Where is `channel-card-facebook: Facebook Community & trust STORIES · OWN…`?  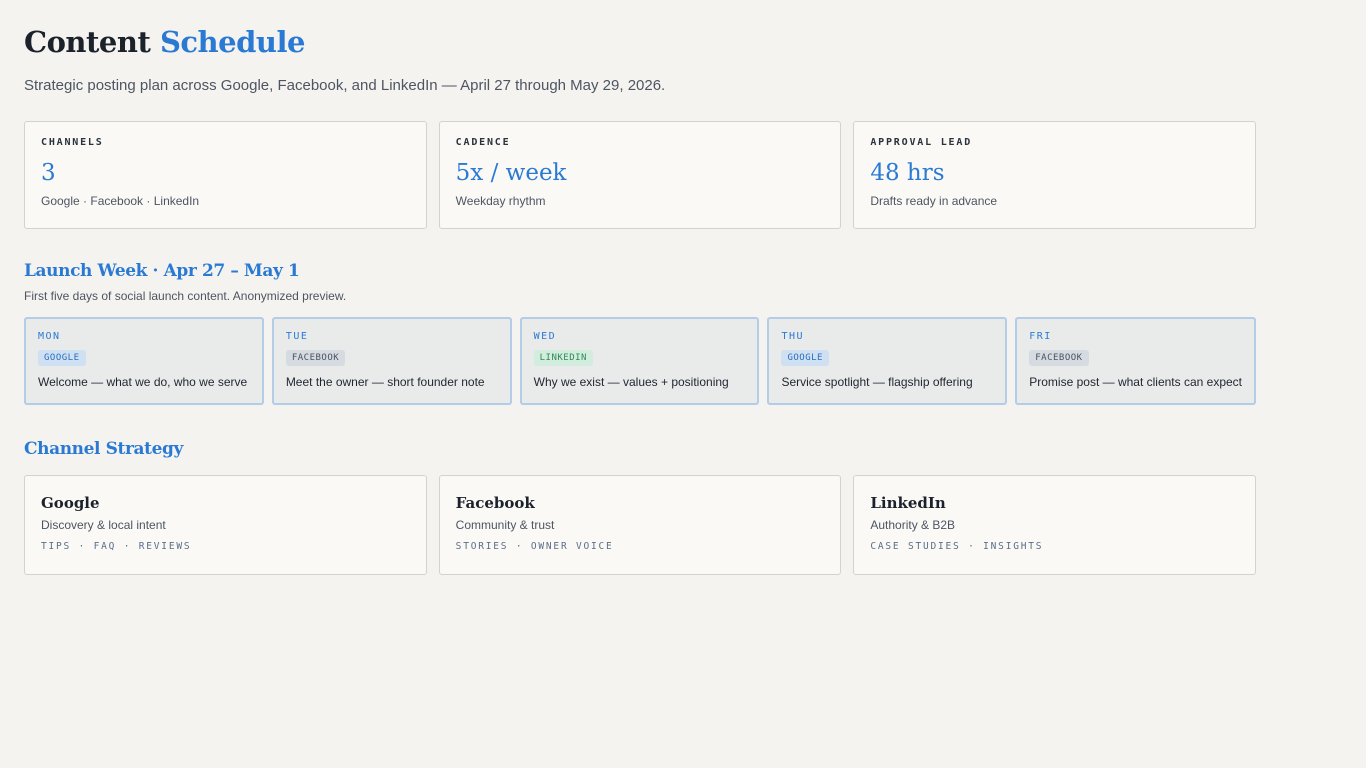
channel-card-facebook: Facebook Community & trust STORIES · OWN… is located at coordinates (640, 525).